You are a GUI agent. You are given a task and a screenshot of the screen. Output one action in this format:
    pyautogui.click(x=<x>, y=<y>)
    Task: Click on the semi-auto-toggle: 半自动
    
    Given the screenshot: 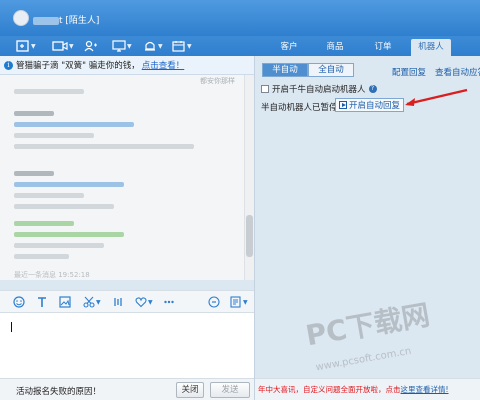 What is the action you would take?
    pyautogui.click(x=285, y=70)
    